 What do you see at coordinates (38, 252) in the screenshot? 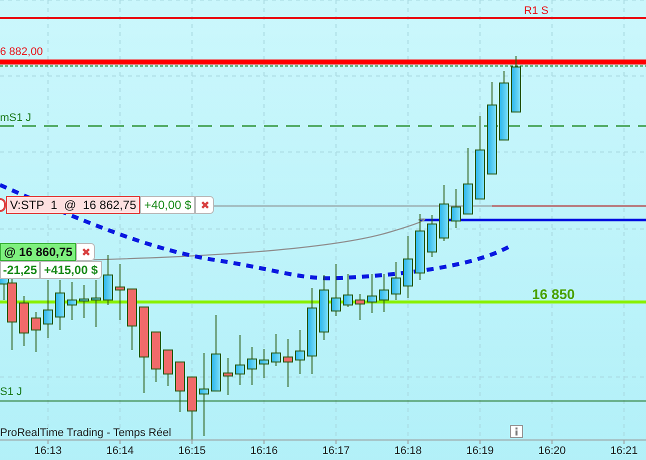
I see `order-label: @ 16 860,75` at bounding box center [38, 252].